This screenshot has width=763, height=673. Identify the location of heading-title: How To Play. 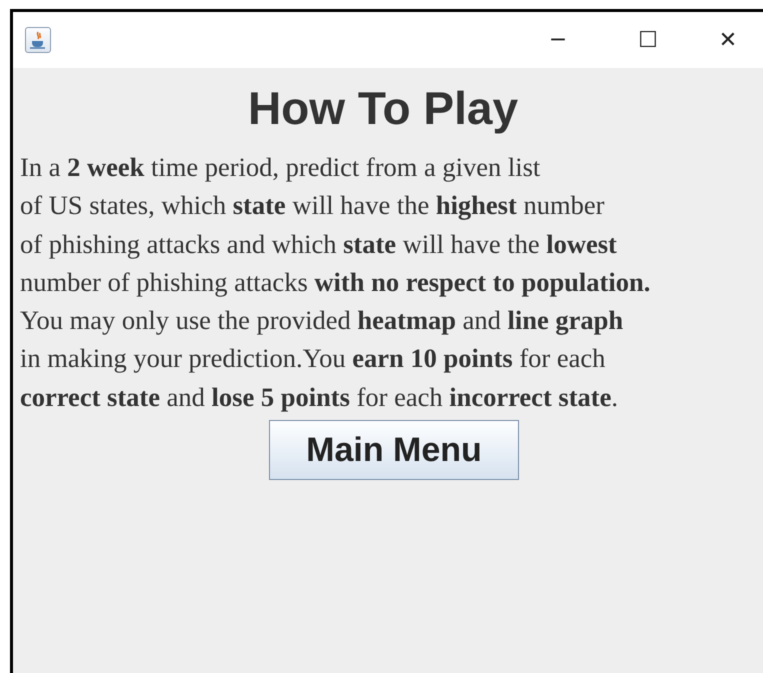
(383, 108).